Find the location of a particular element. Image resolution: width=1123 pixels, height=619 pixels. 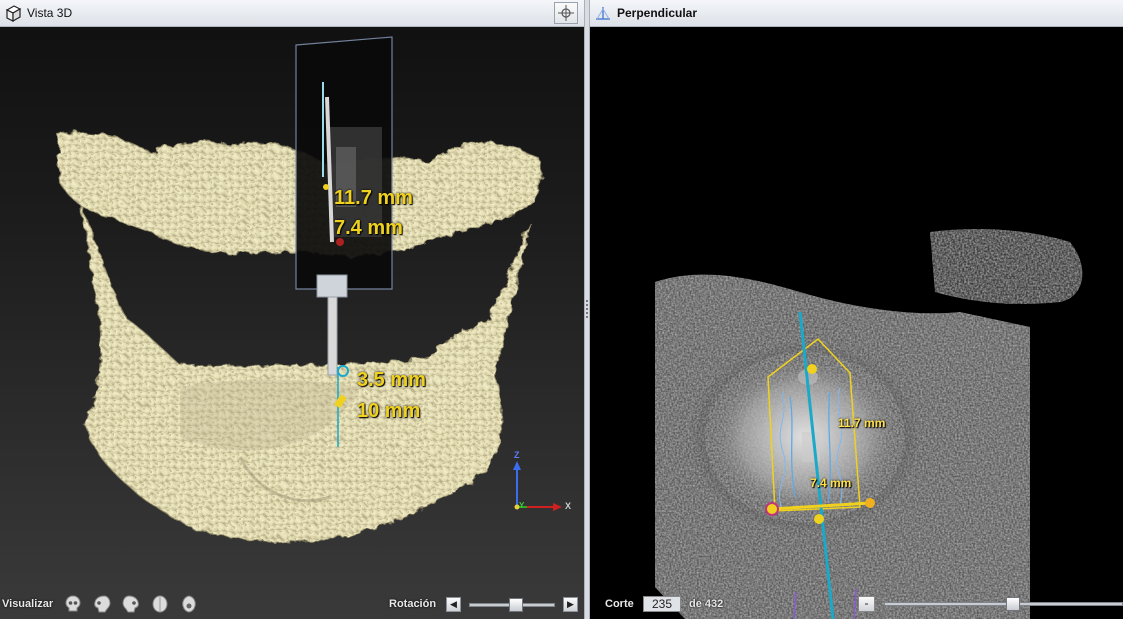

slice-label: Corte is located at coordinates (619, 604).